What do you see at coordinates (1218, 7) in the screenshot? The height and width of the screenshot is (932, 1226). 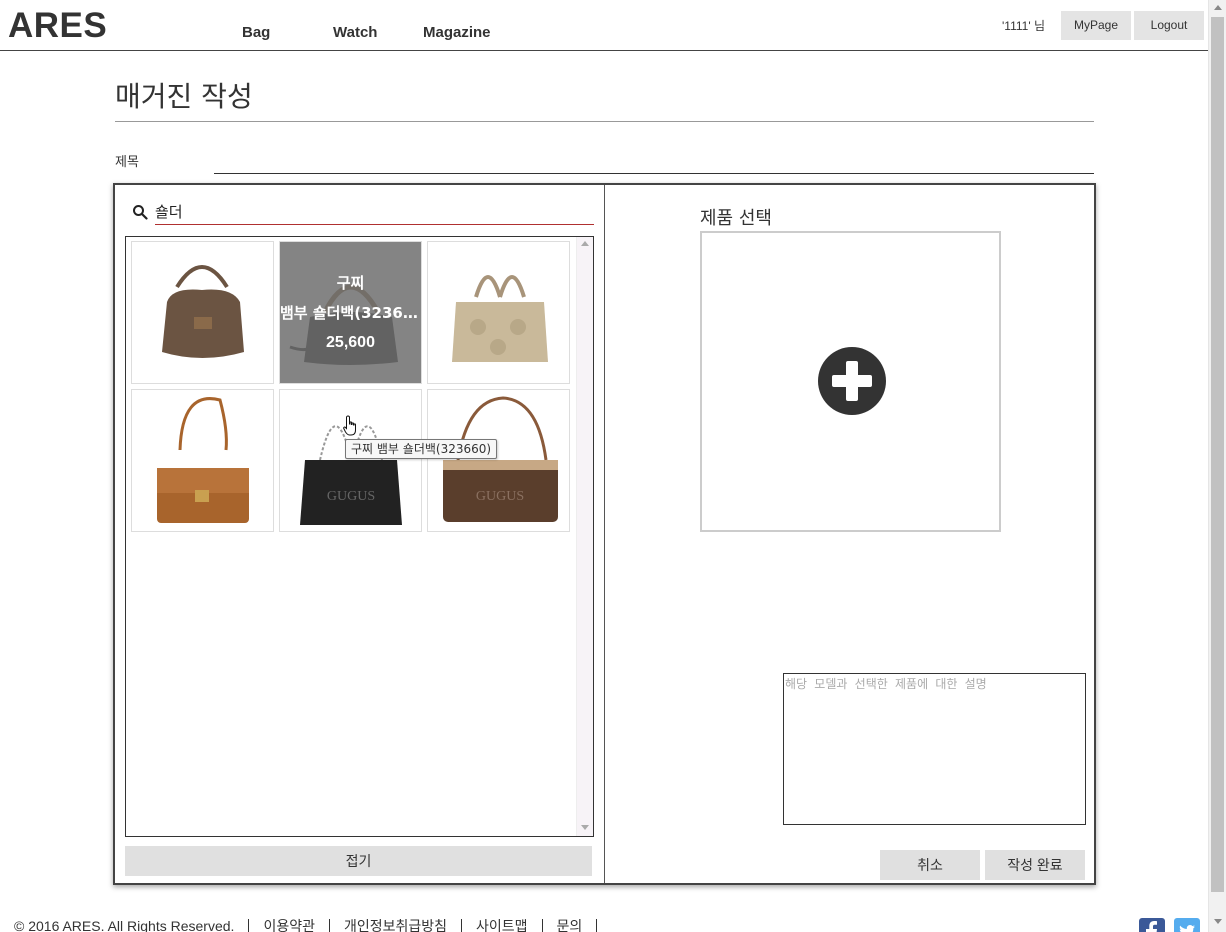 I see `page-scroll-up-icon` at bounding box center [1218, 7].